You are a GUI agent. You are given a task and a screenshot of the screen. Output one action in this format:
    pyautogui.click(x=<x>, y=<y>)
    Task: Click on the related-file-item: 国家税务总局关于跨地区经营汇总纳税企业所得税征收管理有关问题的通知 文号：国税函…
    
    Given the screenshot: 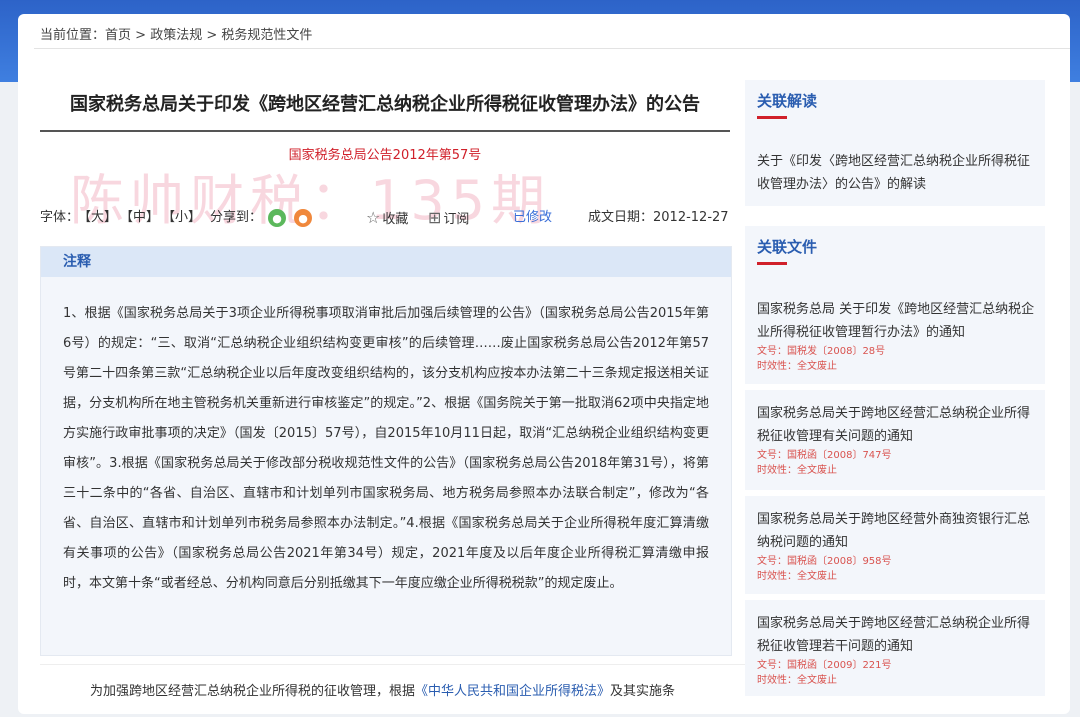 What is the action you would take?
    pyautogui.click(x=897, y=440)
    